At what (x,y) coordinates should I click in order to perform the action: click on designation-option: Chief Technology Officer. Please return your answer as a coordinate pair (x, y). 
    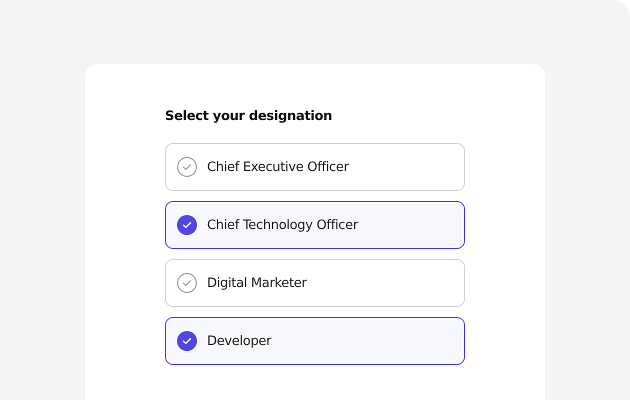
    Looking at the image, I should click on (315, 225).